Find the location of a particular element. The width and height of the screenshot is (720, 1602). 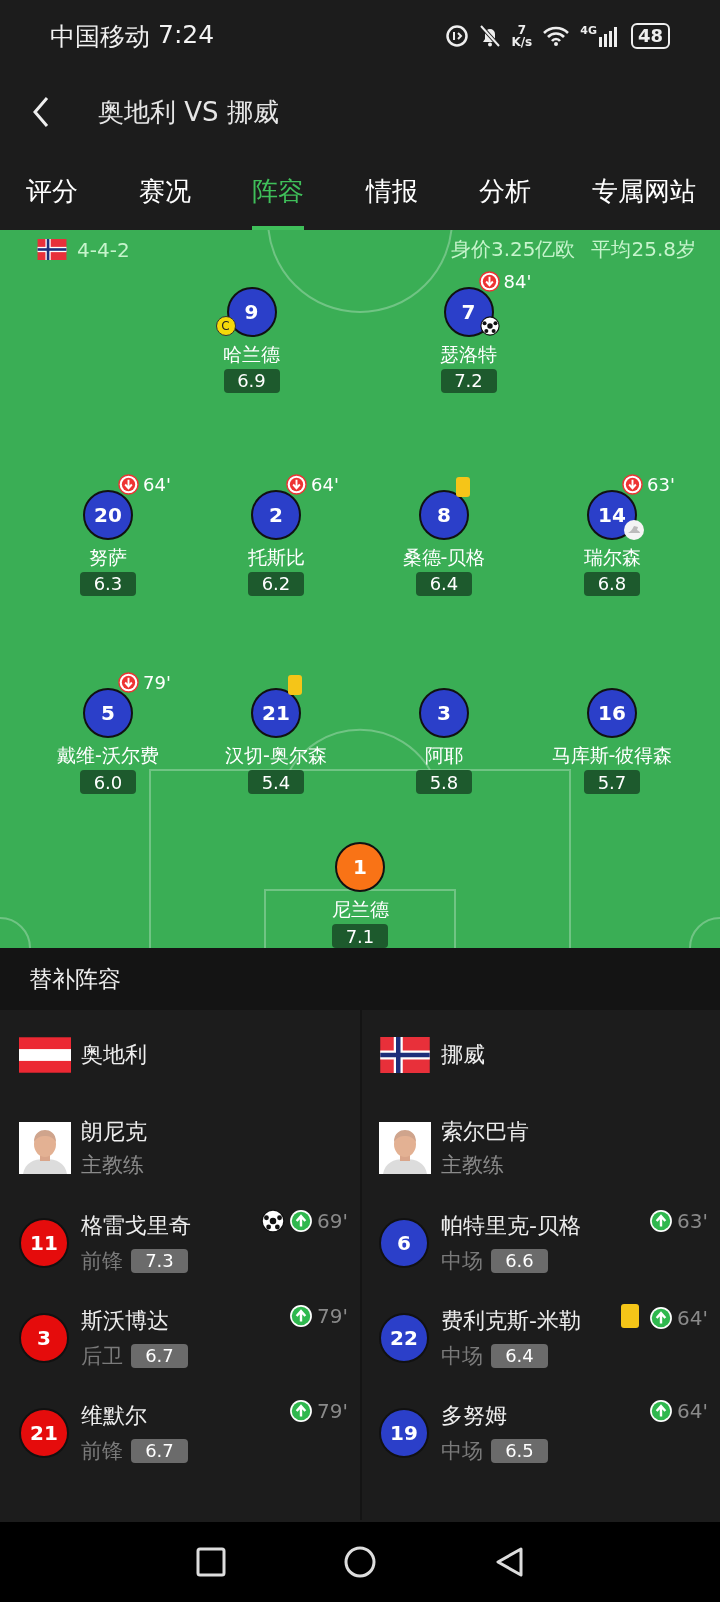

tab: 情报 is located at coordinates (391, 191).